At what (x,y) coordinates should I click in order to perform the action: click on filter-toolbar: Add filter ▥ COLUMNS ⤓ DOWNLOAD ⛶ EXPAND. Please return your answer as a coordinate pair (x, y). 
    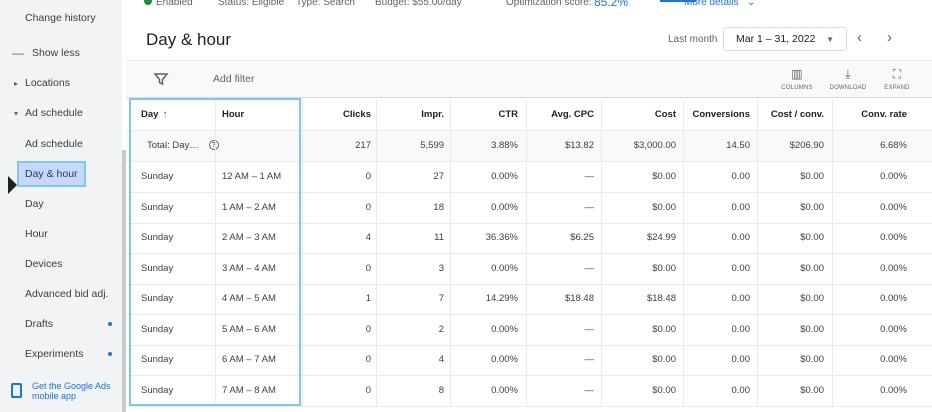
    Looking at the image, I should click on (529, 79).